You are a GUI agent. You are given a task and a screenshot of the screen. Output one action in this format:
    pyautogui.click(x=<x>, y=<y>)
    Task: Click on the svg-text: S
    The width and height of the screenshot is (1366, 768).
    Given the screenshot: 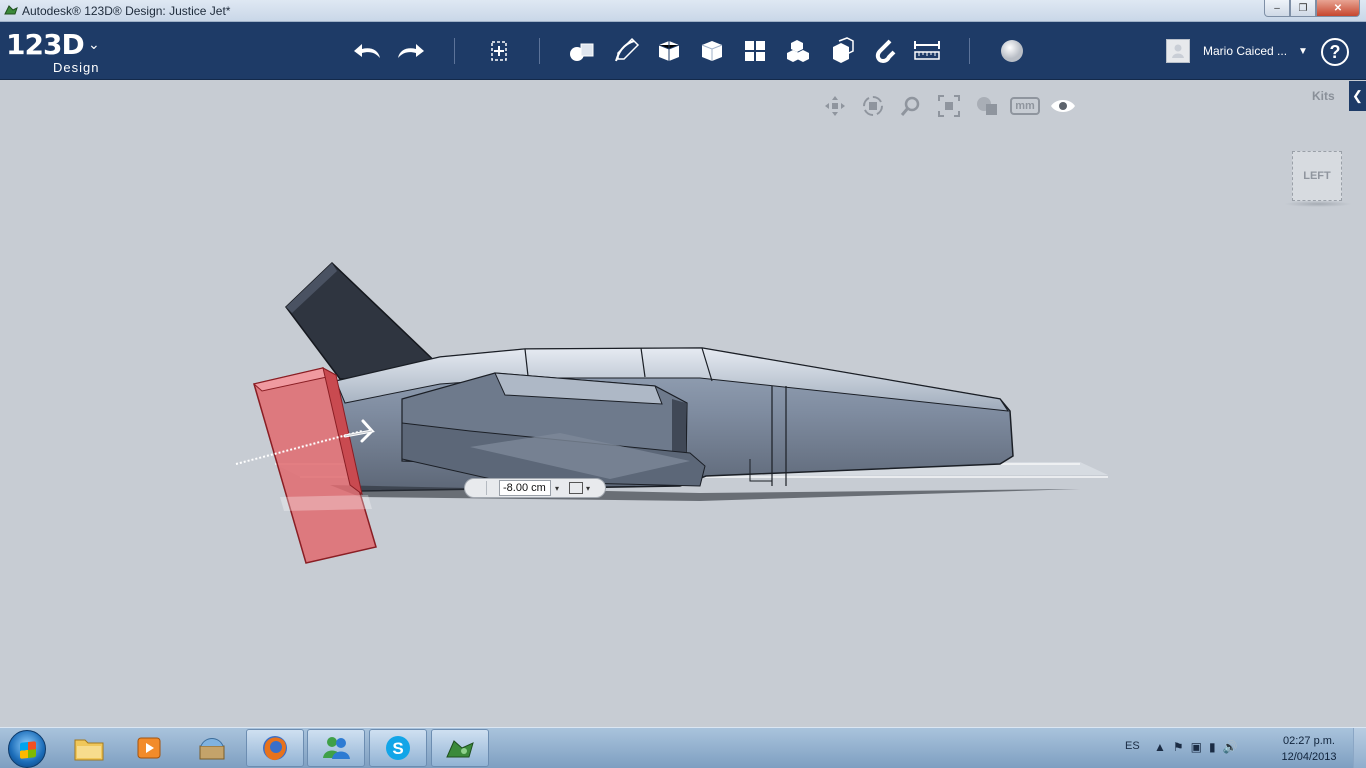 What is the action you would take?
    pyautogui.click(x=397, y=748)
    